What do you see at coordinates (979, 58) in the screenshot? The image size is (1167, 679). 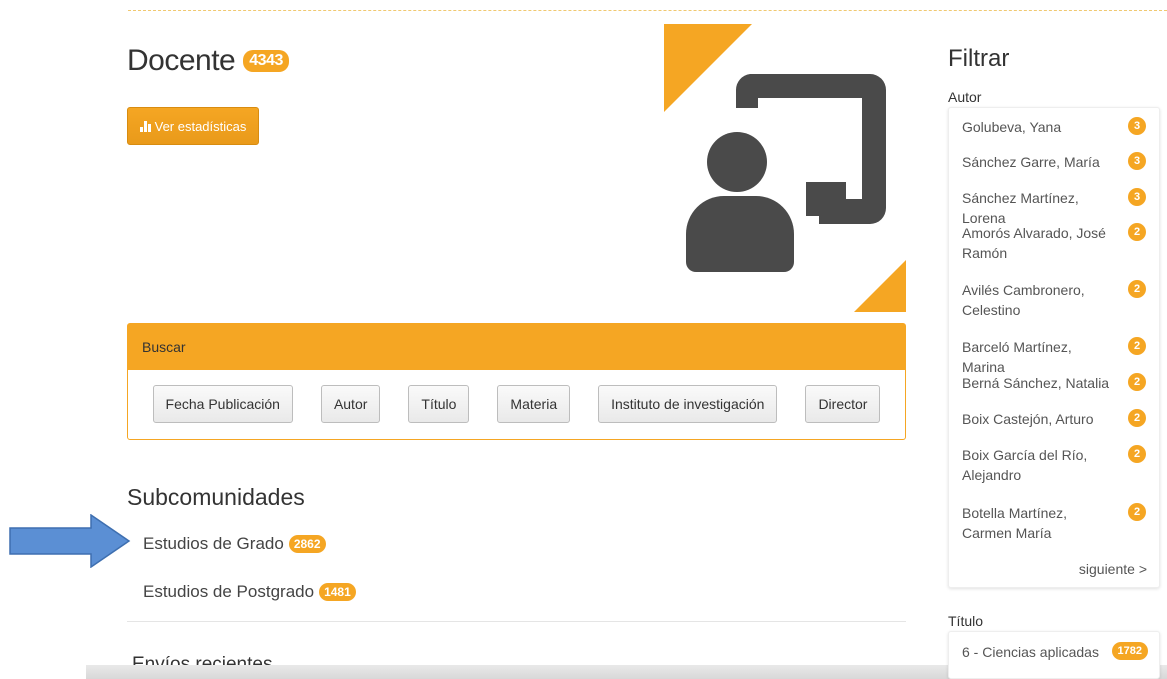 I see `filter-heading: Filtrar` at bounding box center [979, 58].